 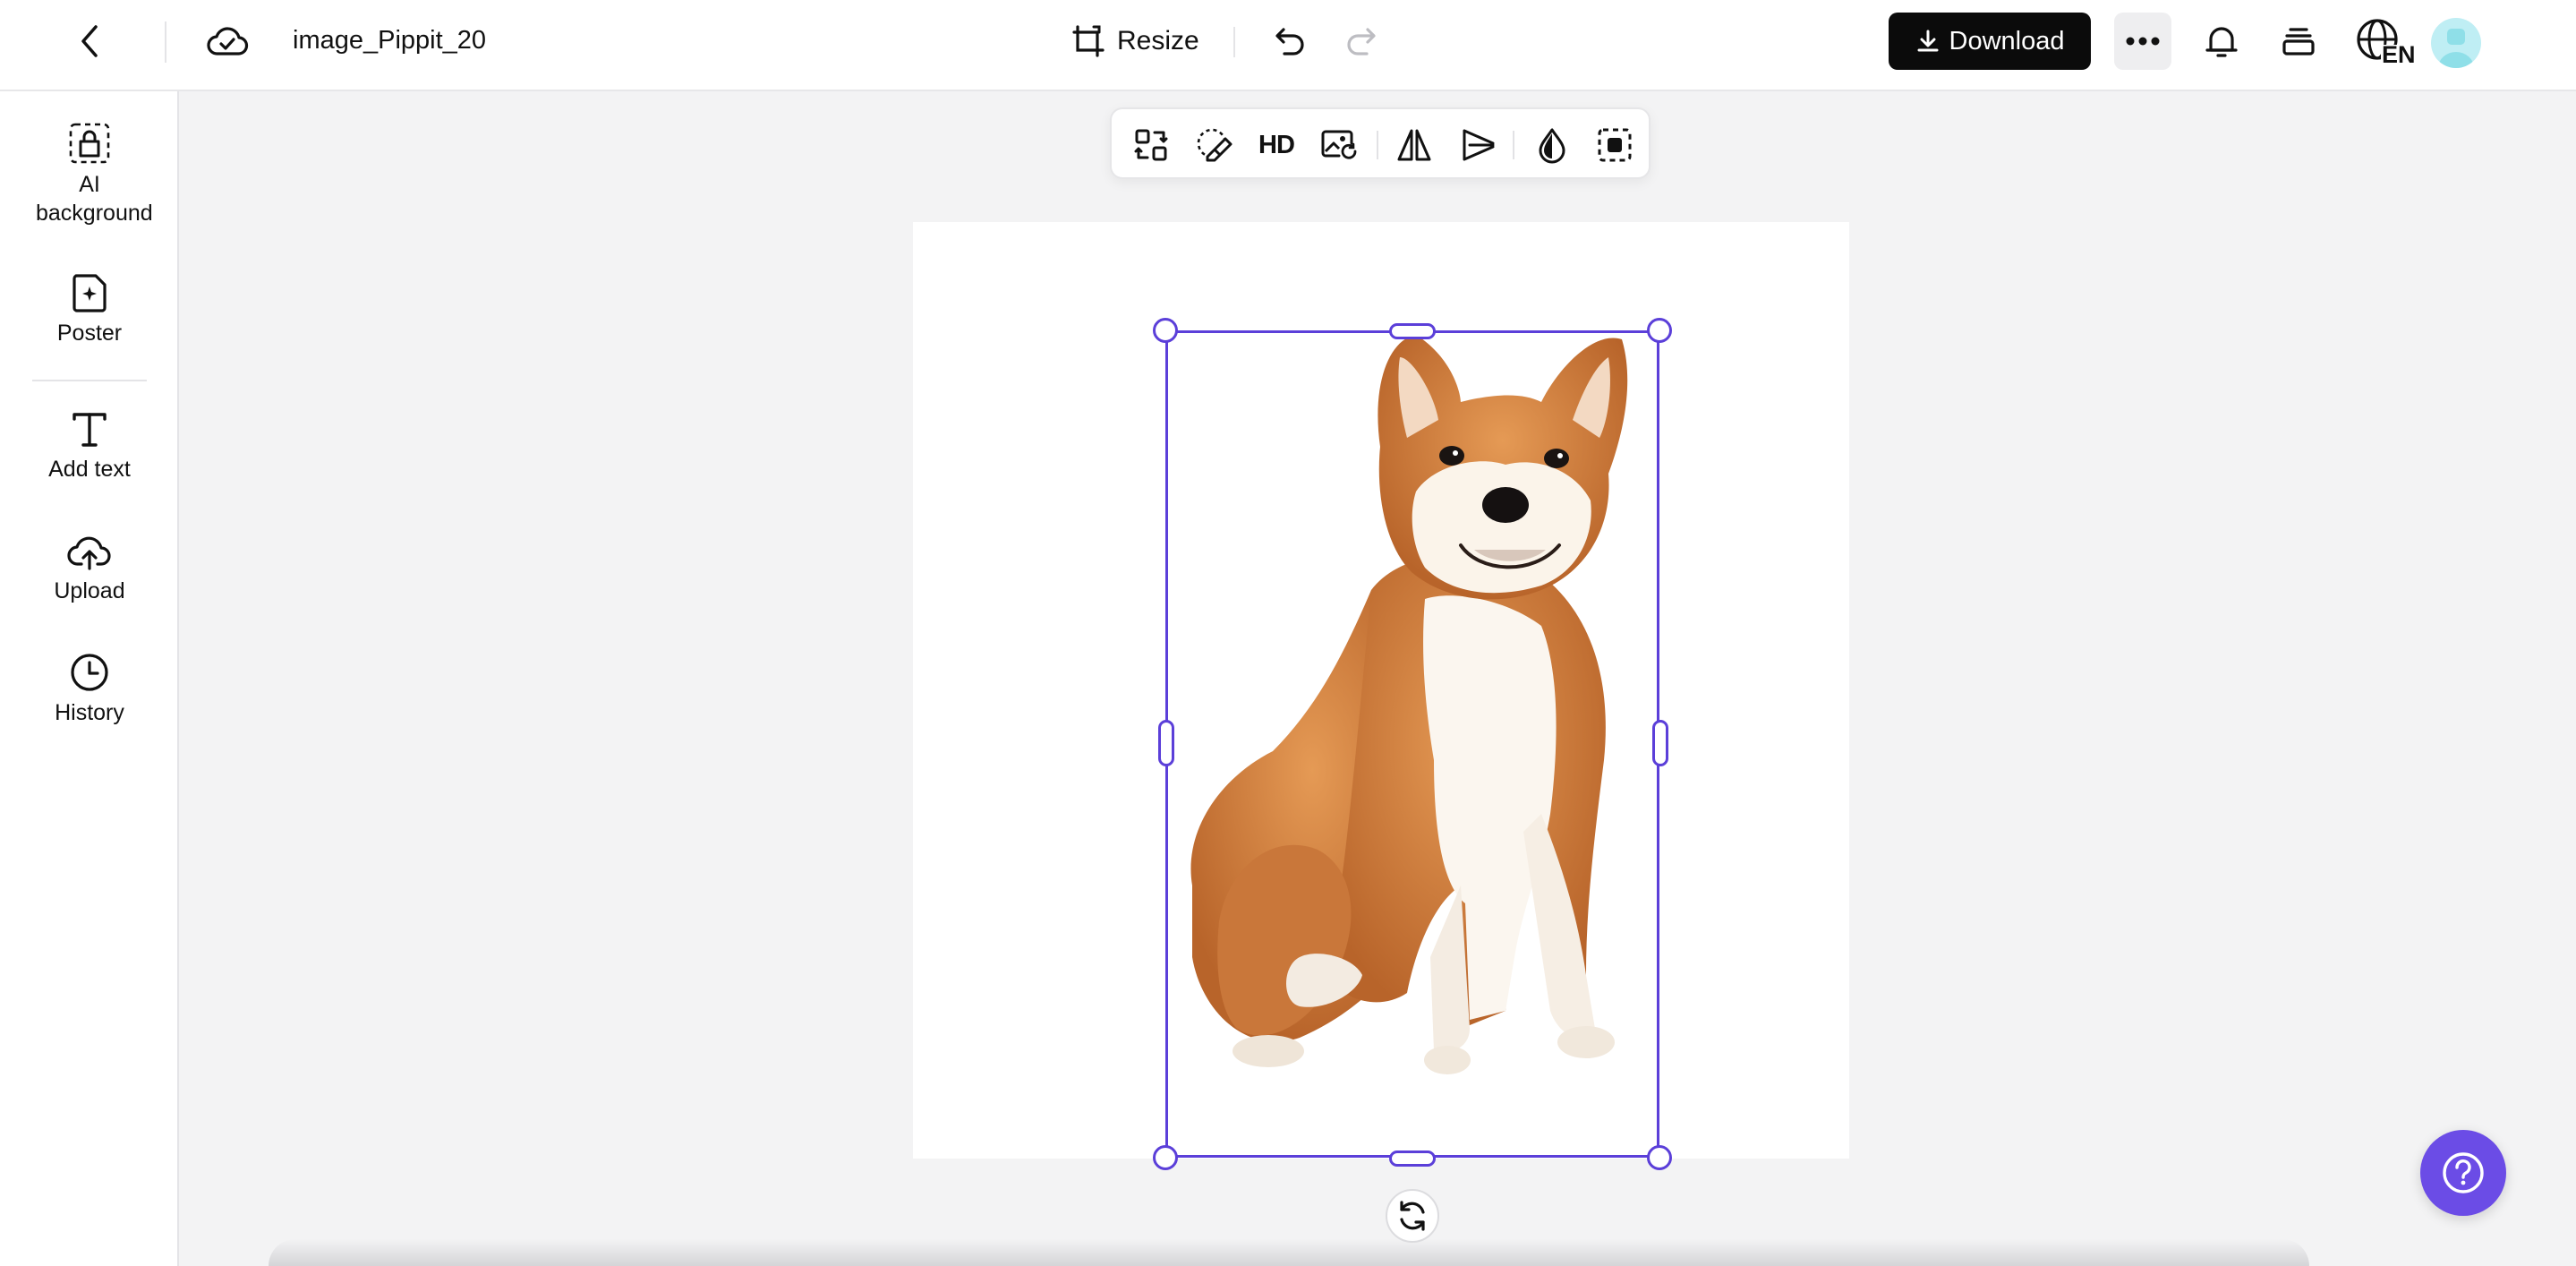 I want to click on download-button: Download, so click(x=1990, y=41).